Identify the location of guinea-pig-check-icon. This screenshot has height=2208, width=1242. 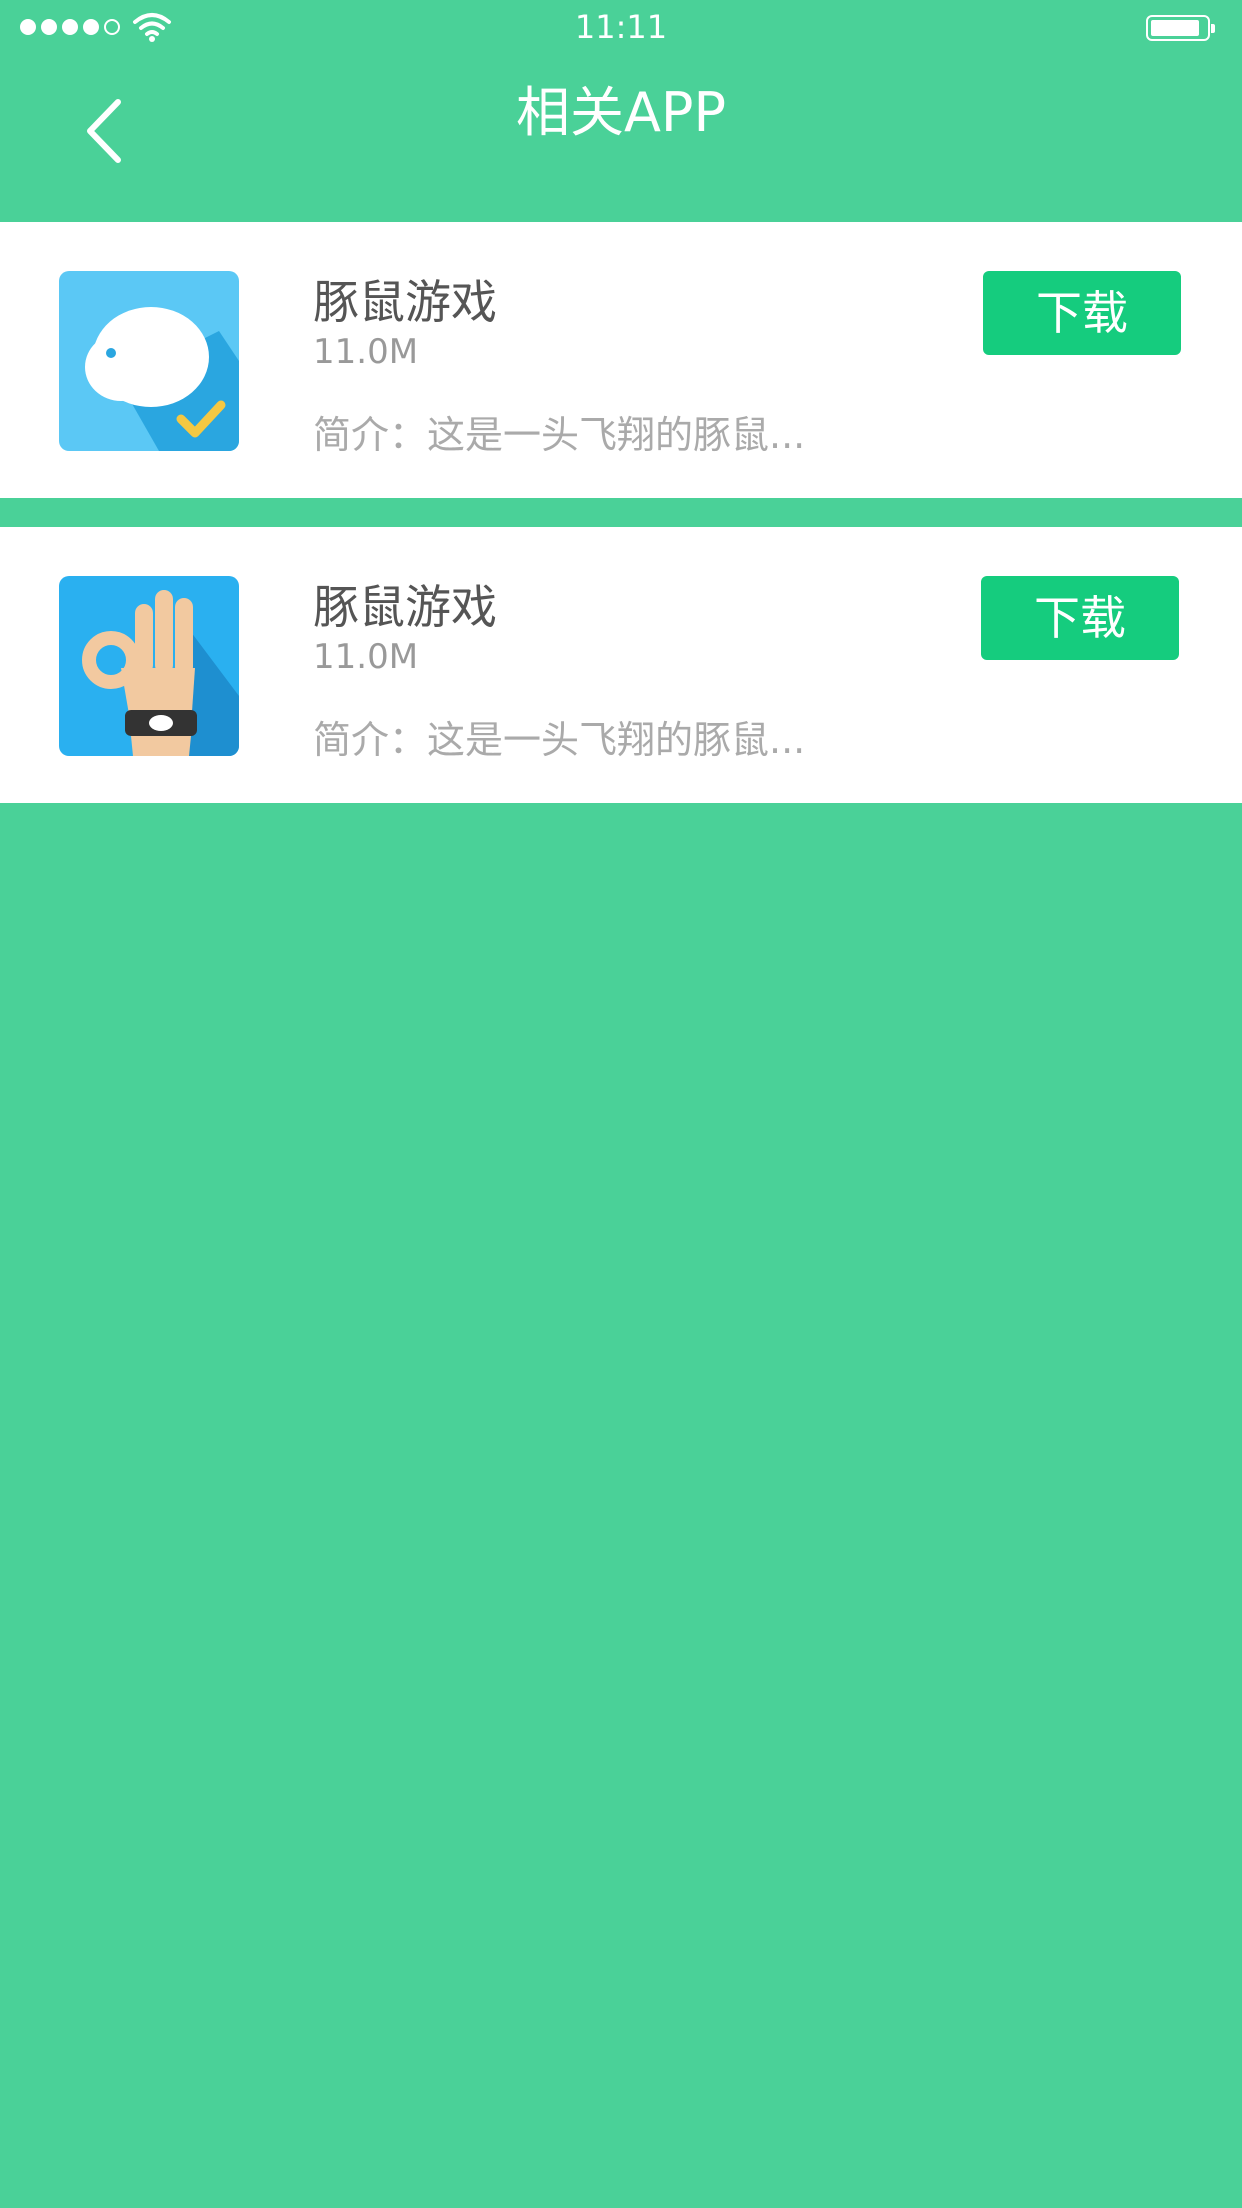
(149, 361).